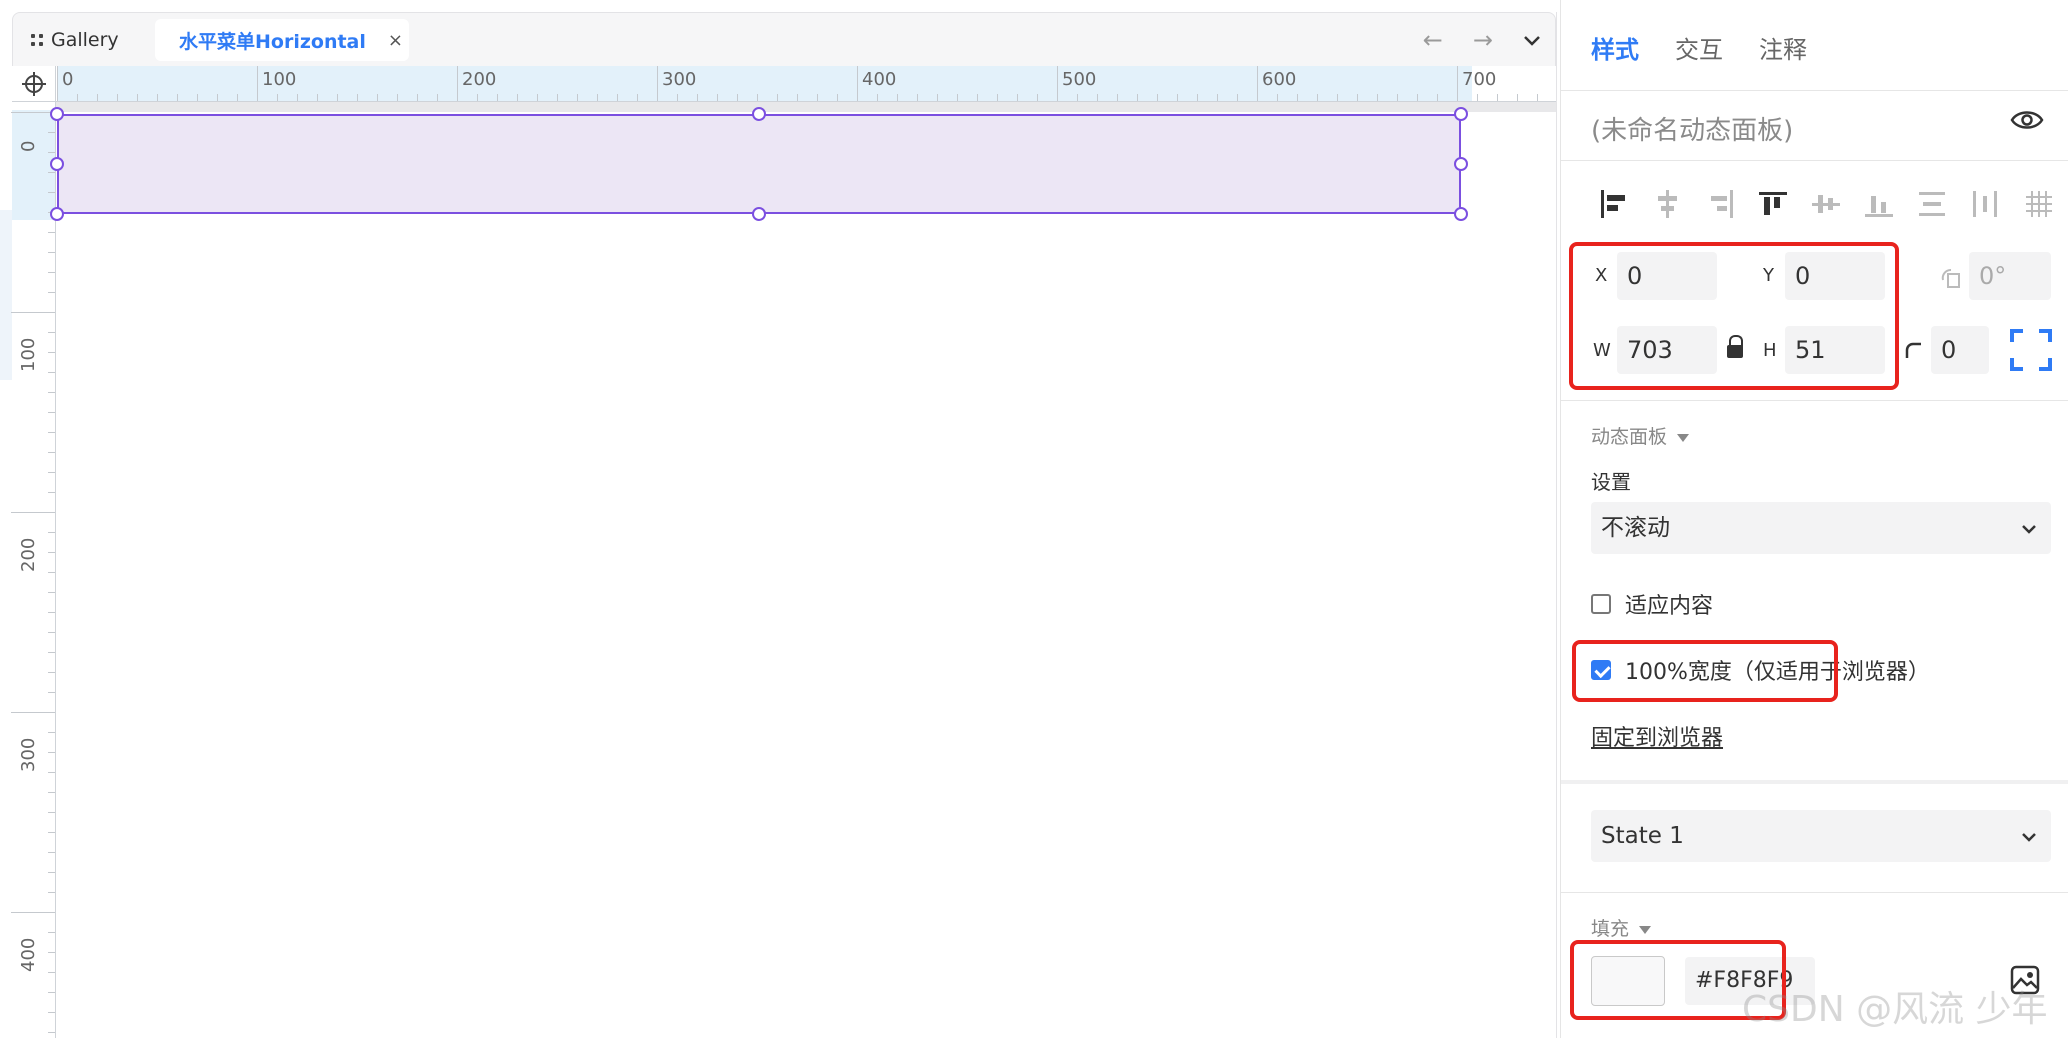  I want to click on tab-horizontal-menu: 水平菜单Horizontal ×, so click(282, 40).